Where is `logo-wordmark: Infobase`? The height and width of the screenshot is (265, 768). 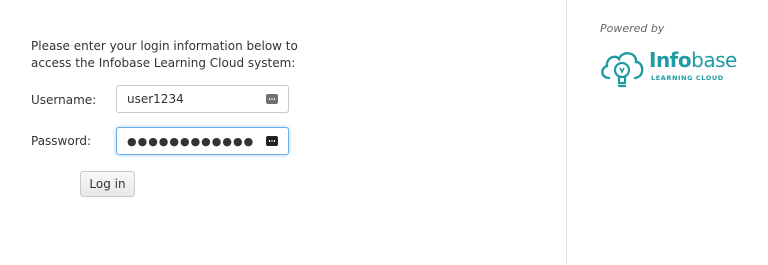 logo-wordmark: Infobase is located at coordinates (693, 60).